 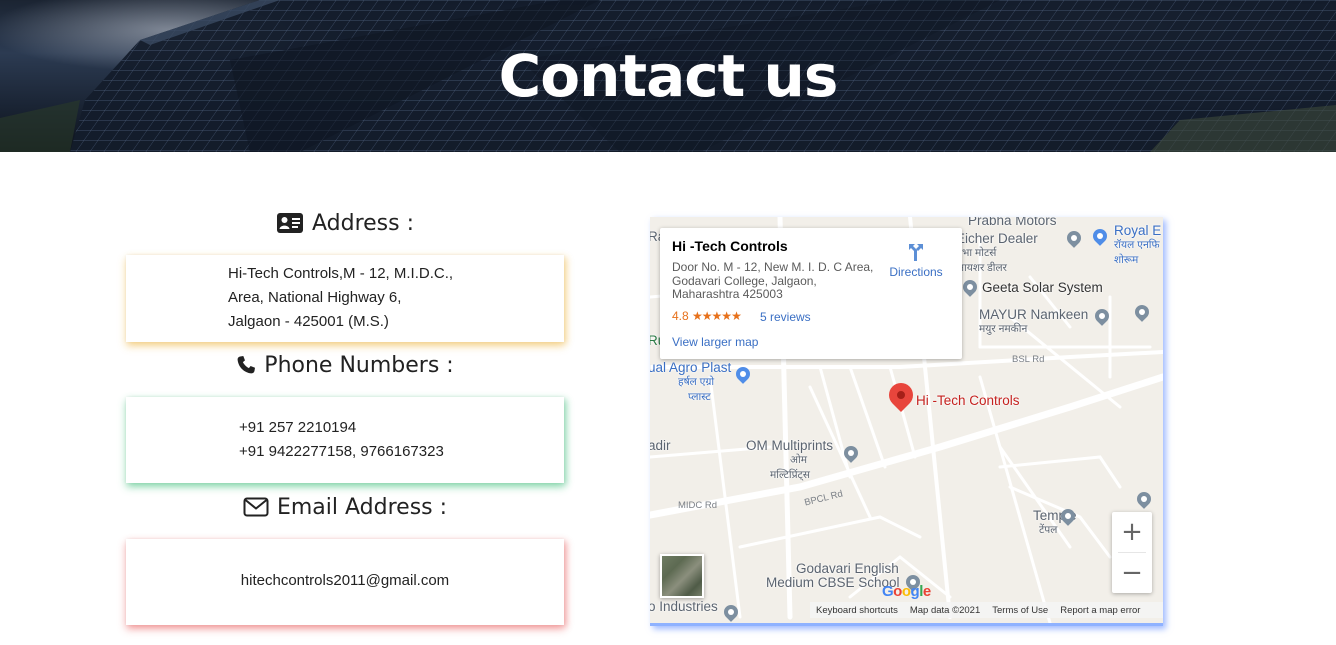 I want to click on address-heading-text: Address :, so click(x=363, y=223).